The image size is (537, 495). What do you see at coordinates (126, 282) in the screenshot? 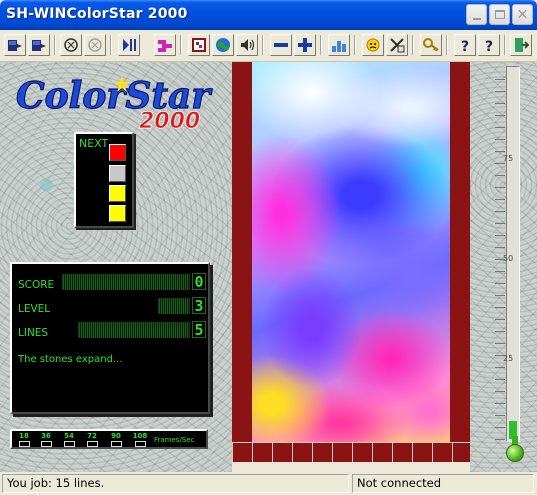
I see `score-bar` at bounding box center [126, 282].